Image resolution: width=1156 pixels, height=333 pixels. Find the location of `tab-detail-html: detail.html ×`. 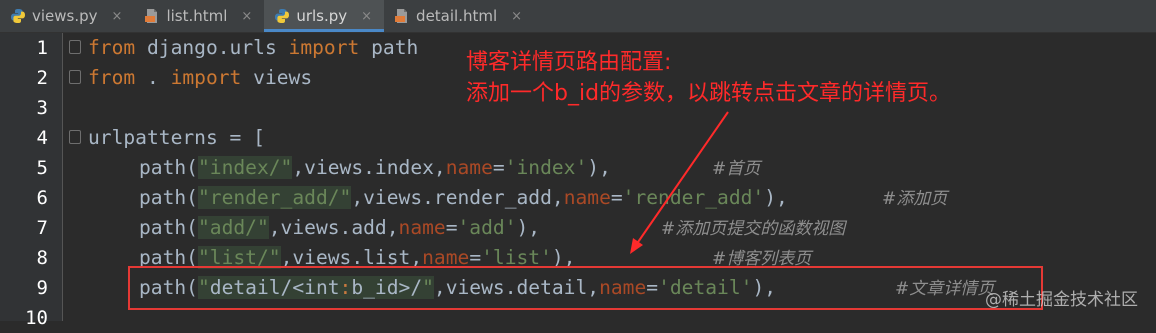

tab-detail-html: detail.html × is located at coordinates (459, 16).